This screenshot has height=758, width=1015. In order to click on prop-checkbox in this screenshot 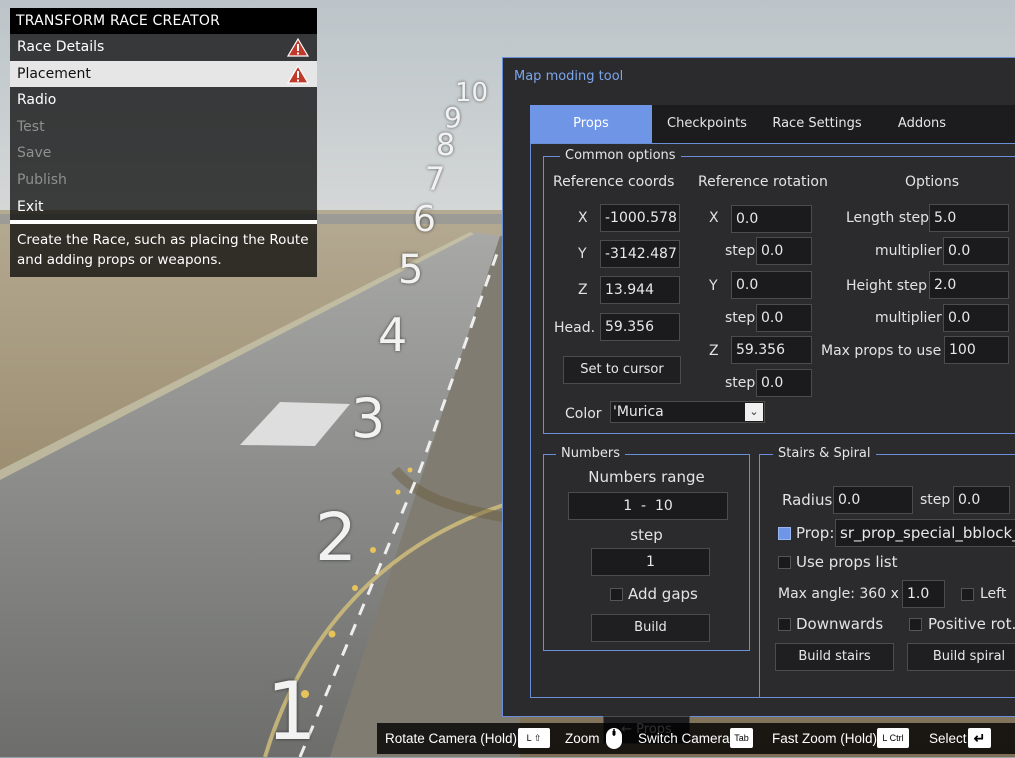, I will do `click(784, 533)`.